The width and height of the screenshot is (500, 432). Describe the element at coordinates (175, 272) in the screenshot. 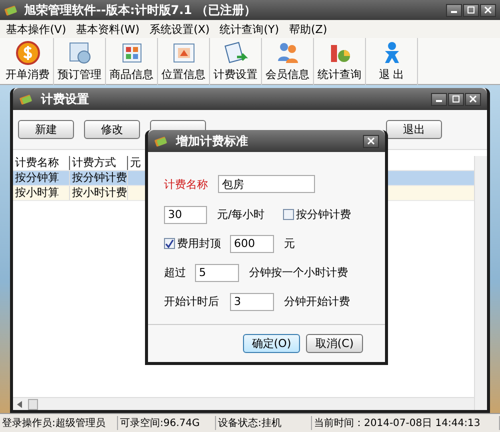

I see `field-label: 超过` at that location.